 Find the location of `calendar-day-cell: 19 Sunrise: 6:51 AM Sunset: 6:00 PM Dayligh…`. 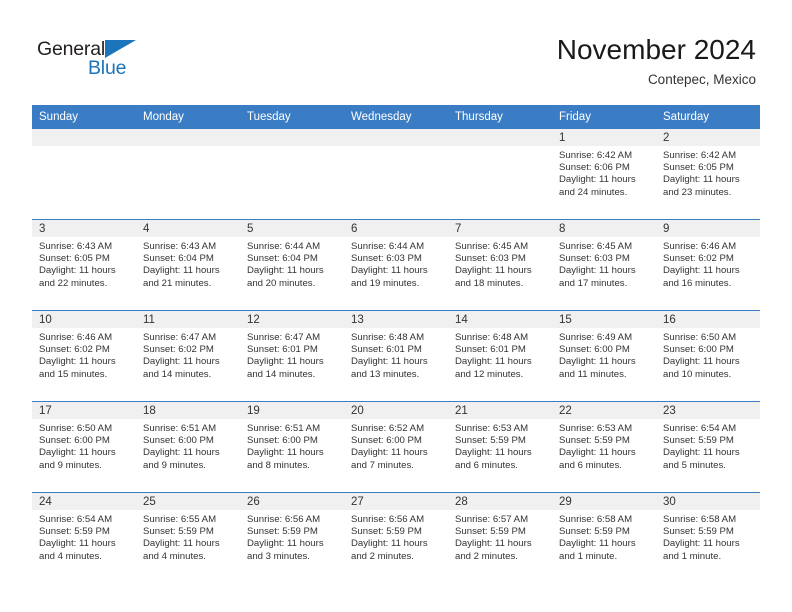

calendar-day-cell: 19 Sunrise: 6:51 AM Sunset: 6:00 PM Dayligh… is located at coordinates (292, 447).